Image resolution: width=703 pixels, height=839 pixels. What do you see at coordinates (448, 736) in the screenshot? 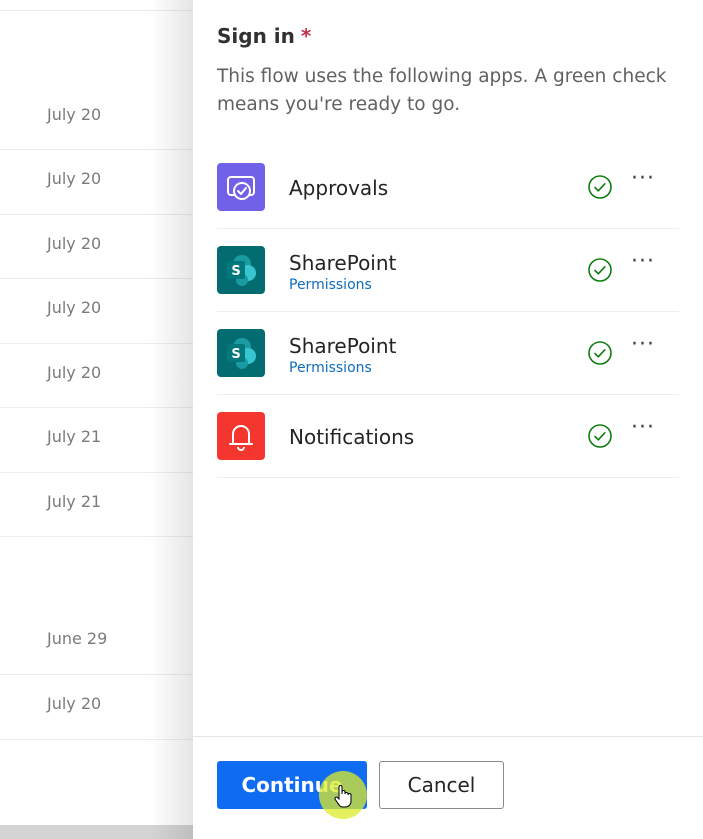
I see `footer-divider` at bounding box center [448, 736].